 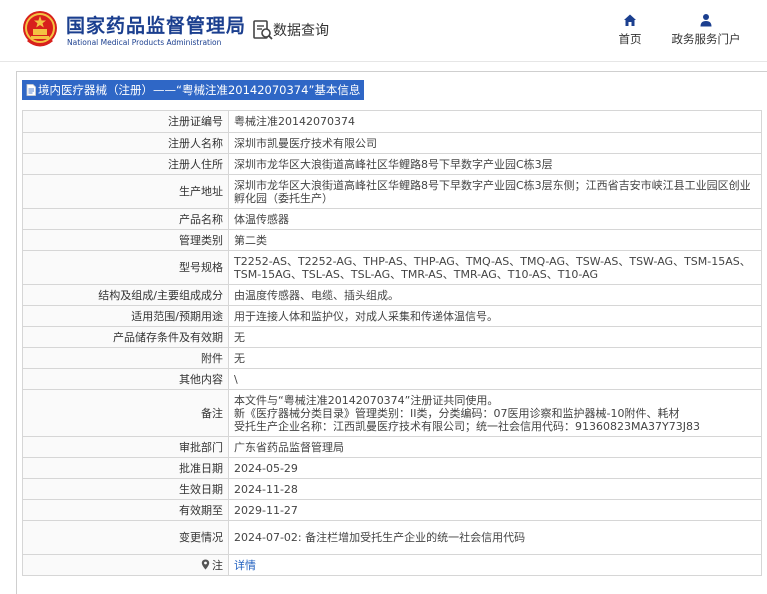 I want to click on brand-name-en: National Medical Products Administration, so click(x=144, y=42).